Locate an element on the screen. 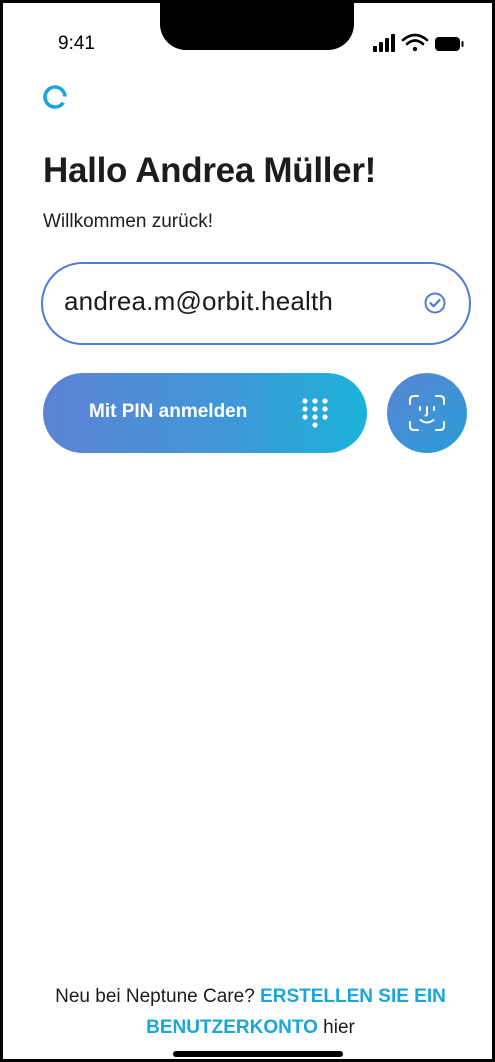 This screenshot has height=1062, width=495. welcome-subtitle: Willkommen zurück! is located at coordinates (128, 221).